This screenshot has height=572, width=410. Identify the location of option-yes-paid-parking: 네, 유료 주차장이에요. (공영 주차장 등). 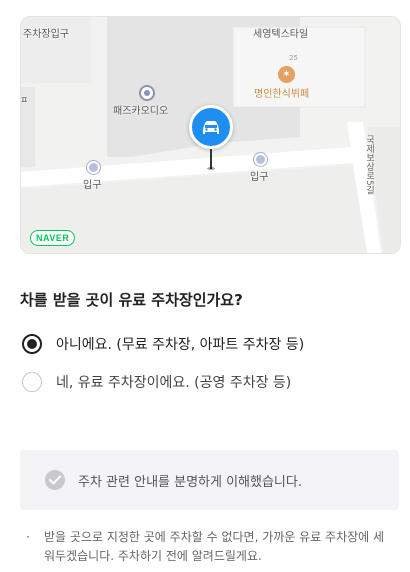
(156, 382).